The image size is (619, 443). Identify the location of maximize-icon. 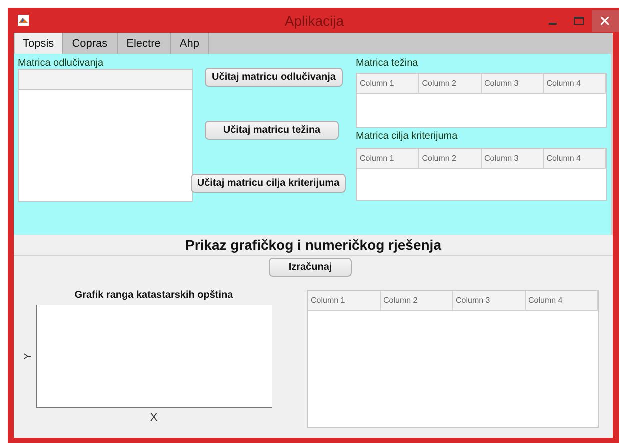
(579, 20).